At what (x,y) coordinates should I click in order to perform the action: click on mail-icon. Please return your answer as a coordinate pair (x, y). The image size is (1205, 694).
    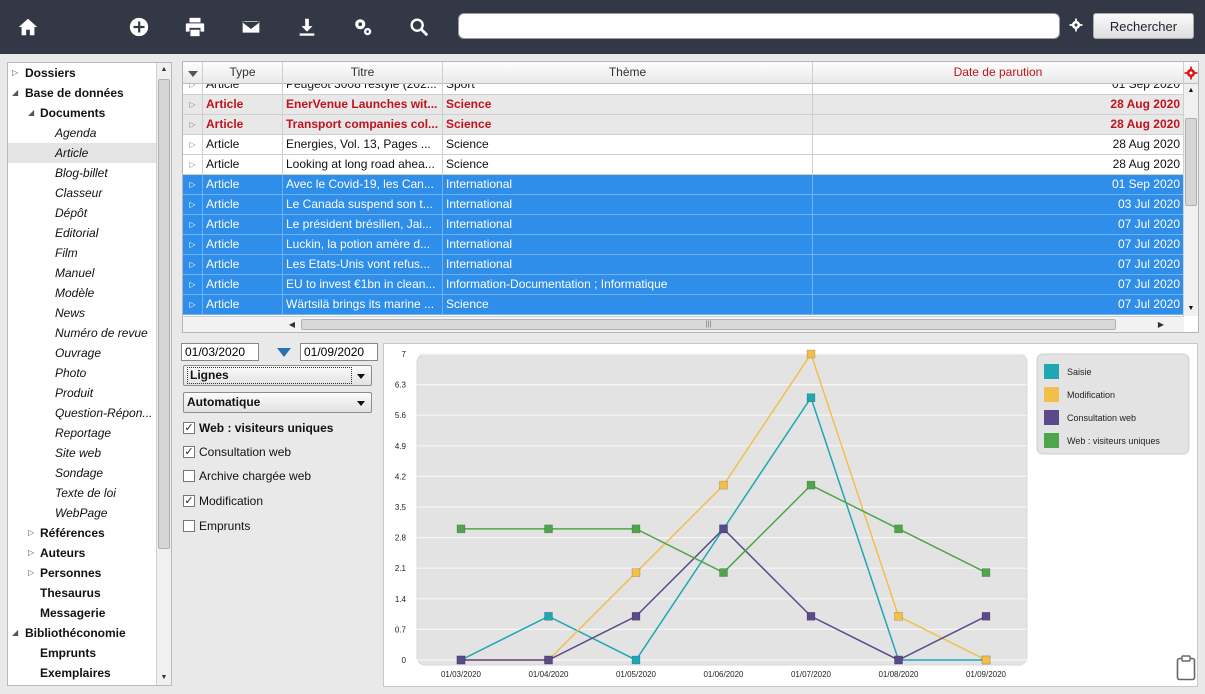
    Looking at the image, I should click on (251, 27).